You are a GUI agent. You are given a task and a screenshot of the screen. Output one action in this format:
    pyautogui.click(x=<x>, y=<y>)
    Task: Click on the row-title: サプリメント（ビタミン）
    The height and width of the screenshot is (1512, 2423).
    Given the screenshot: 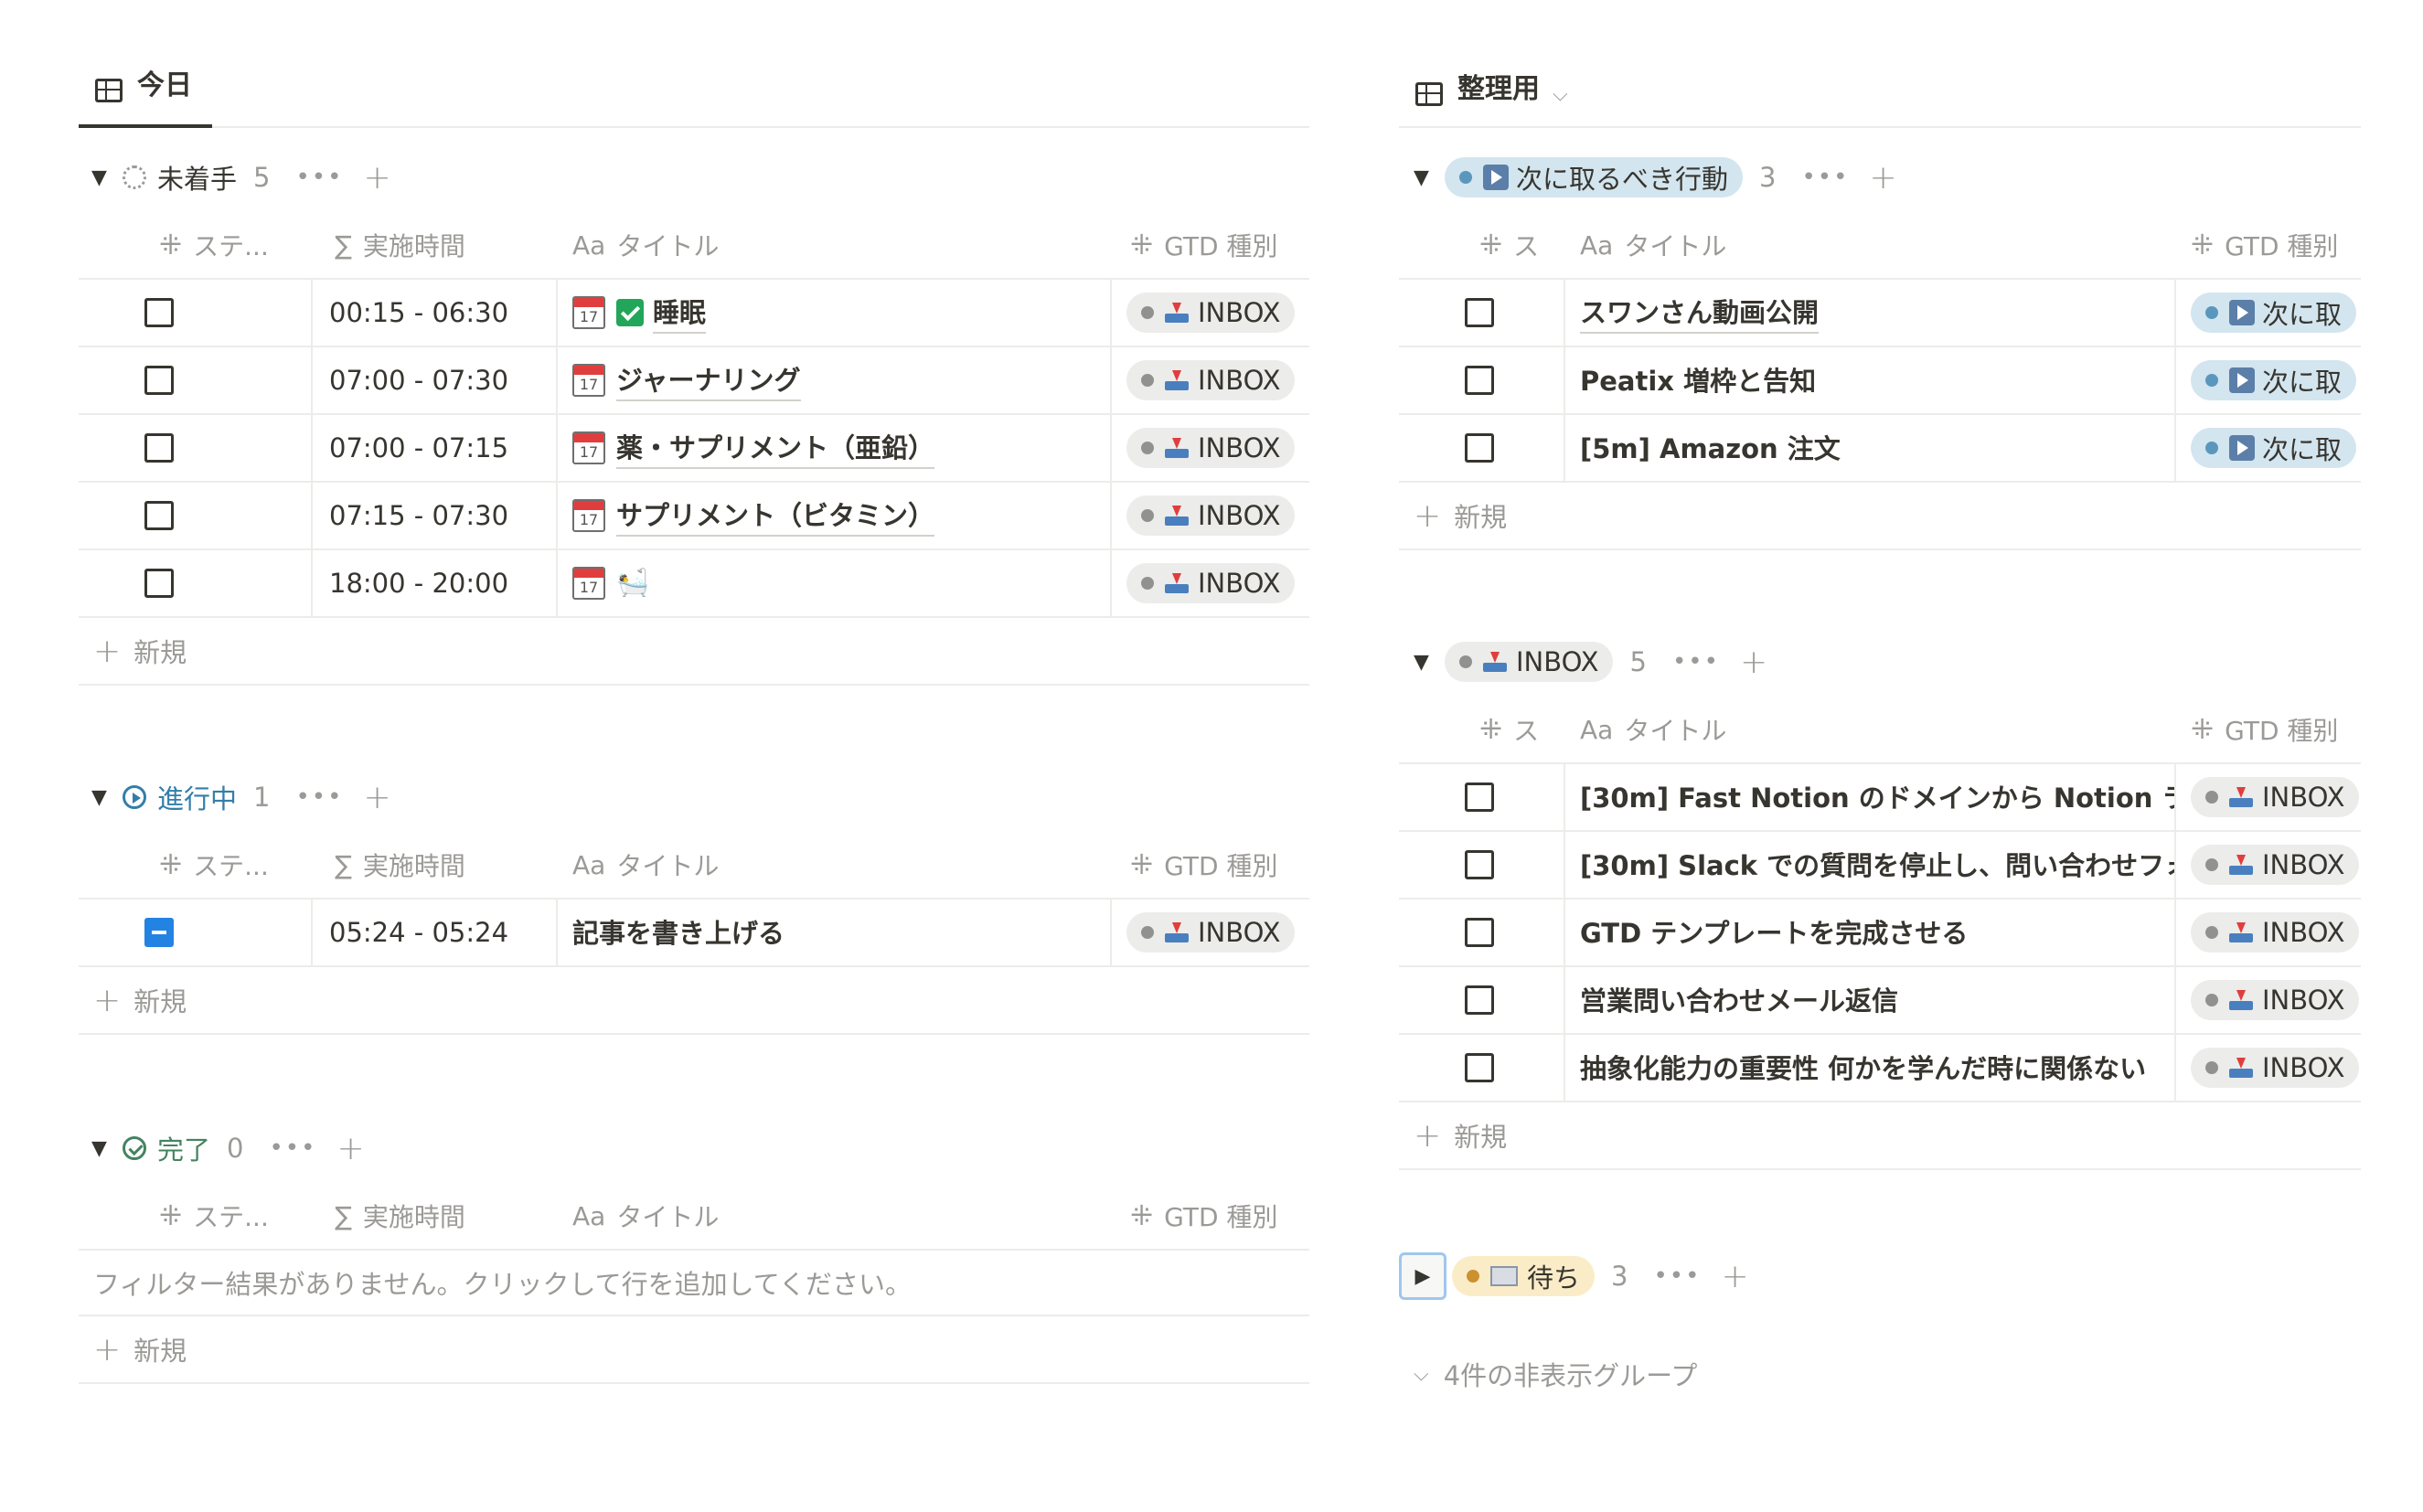 What is the action you would take?
    pyautogui.click(x=775, y=516)
    